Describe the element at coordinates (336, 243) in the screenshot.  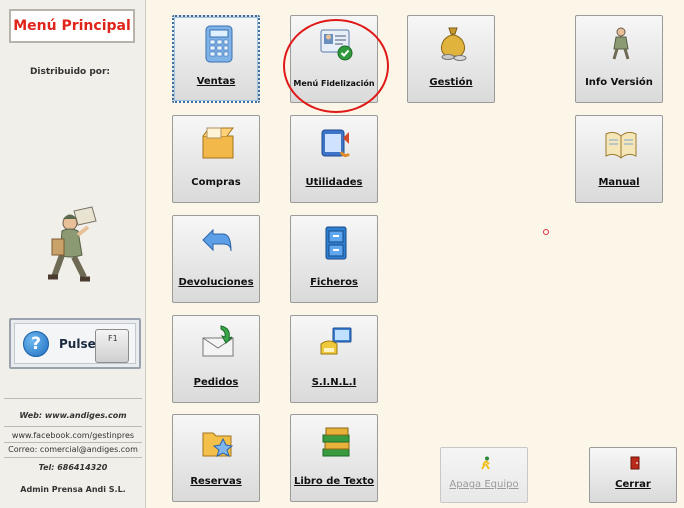
I see `filing-cabinet-icon` at that location.